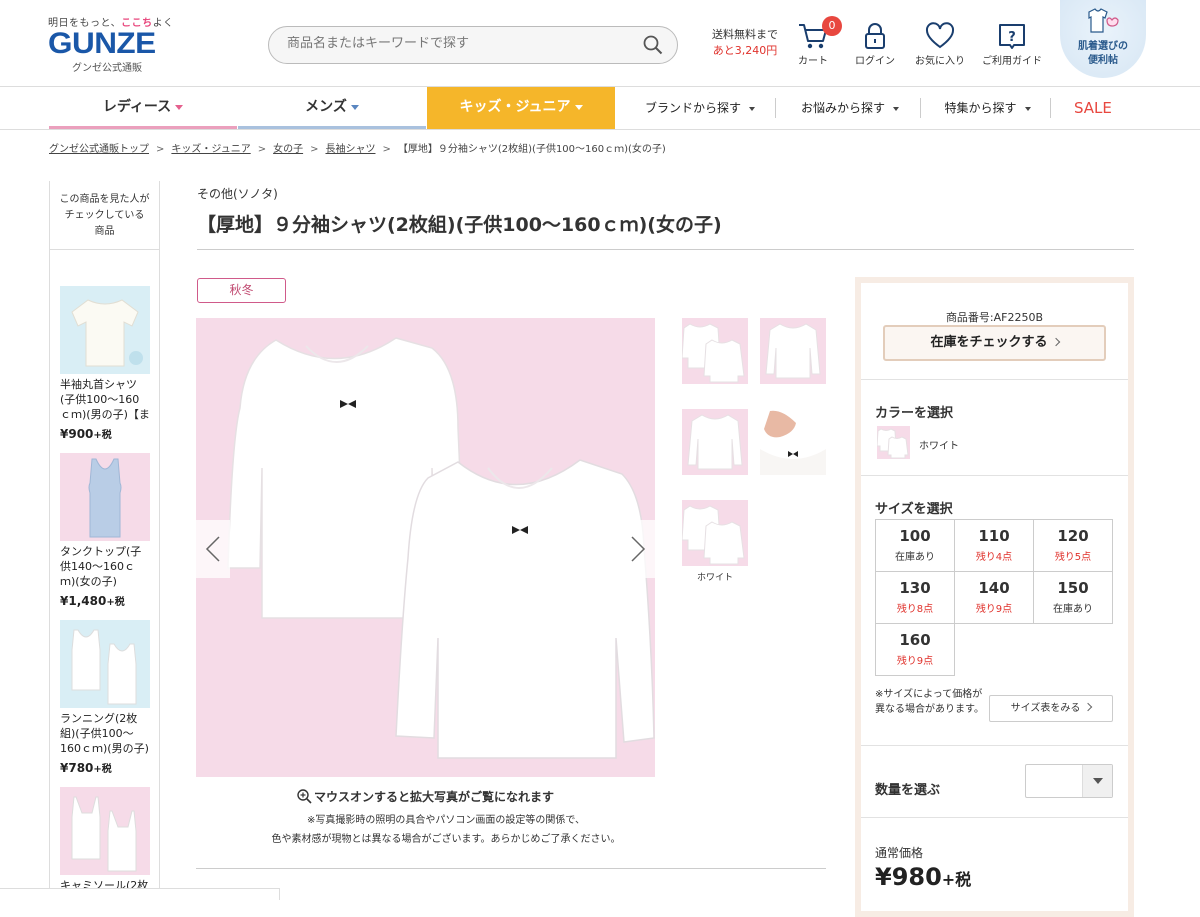 The image size is (1200, 917). What do you see at coordinates (908, 790) in the screenshot?
I see `quantity-label: 数量を選ぶ` at bounding box center [908, 790].